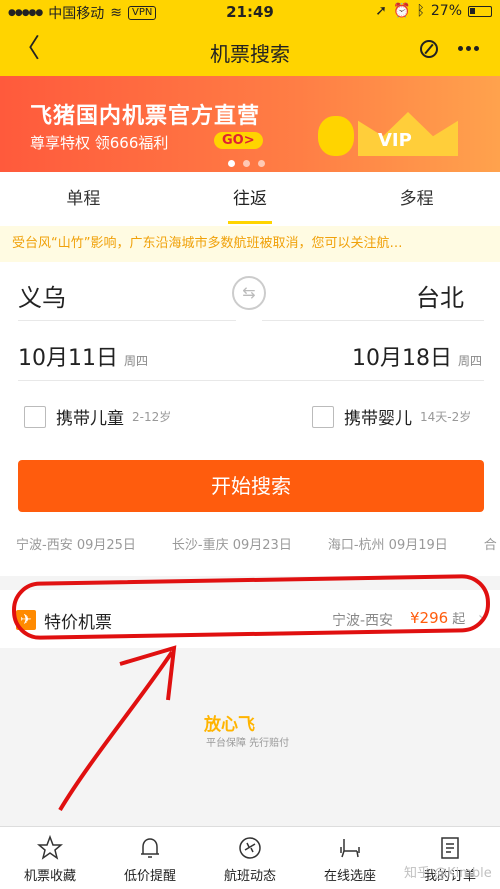 This screenshot has width=500, height=889. I want to click on bottom-nav-label: 机票收藏, so click(49, 876).